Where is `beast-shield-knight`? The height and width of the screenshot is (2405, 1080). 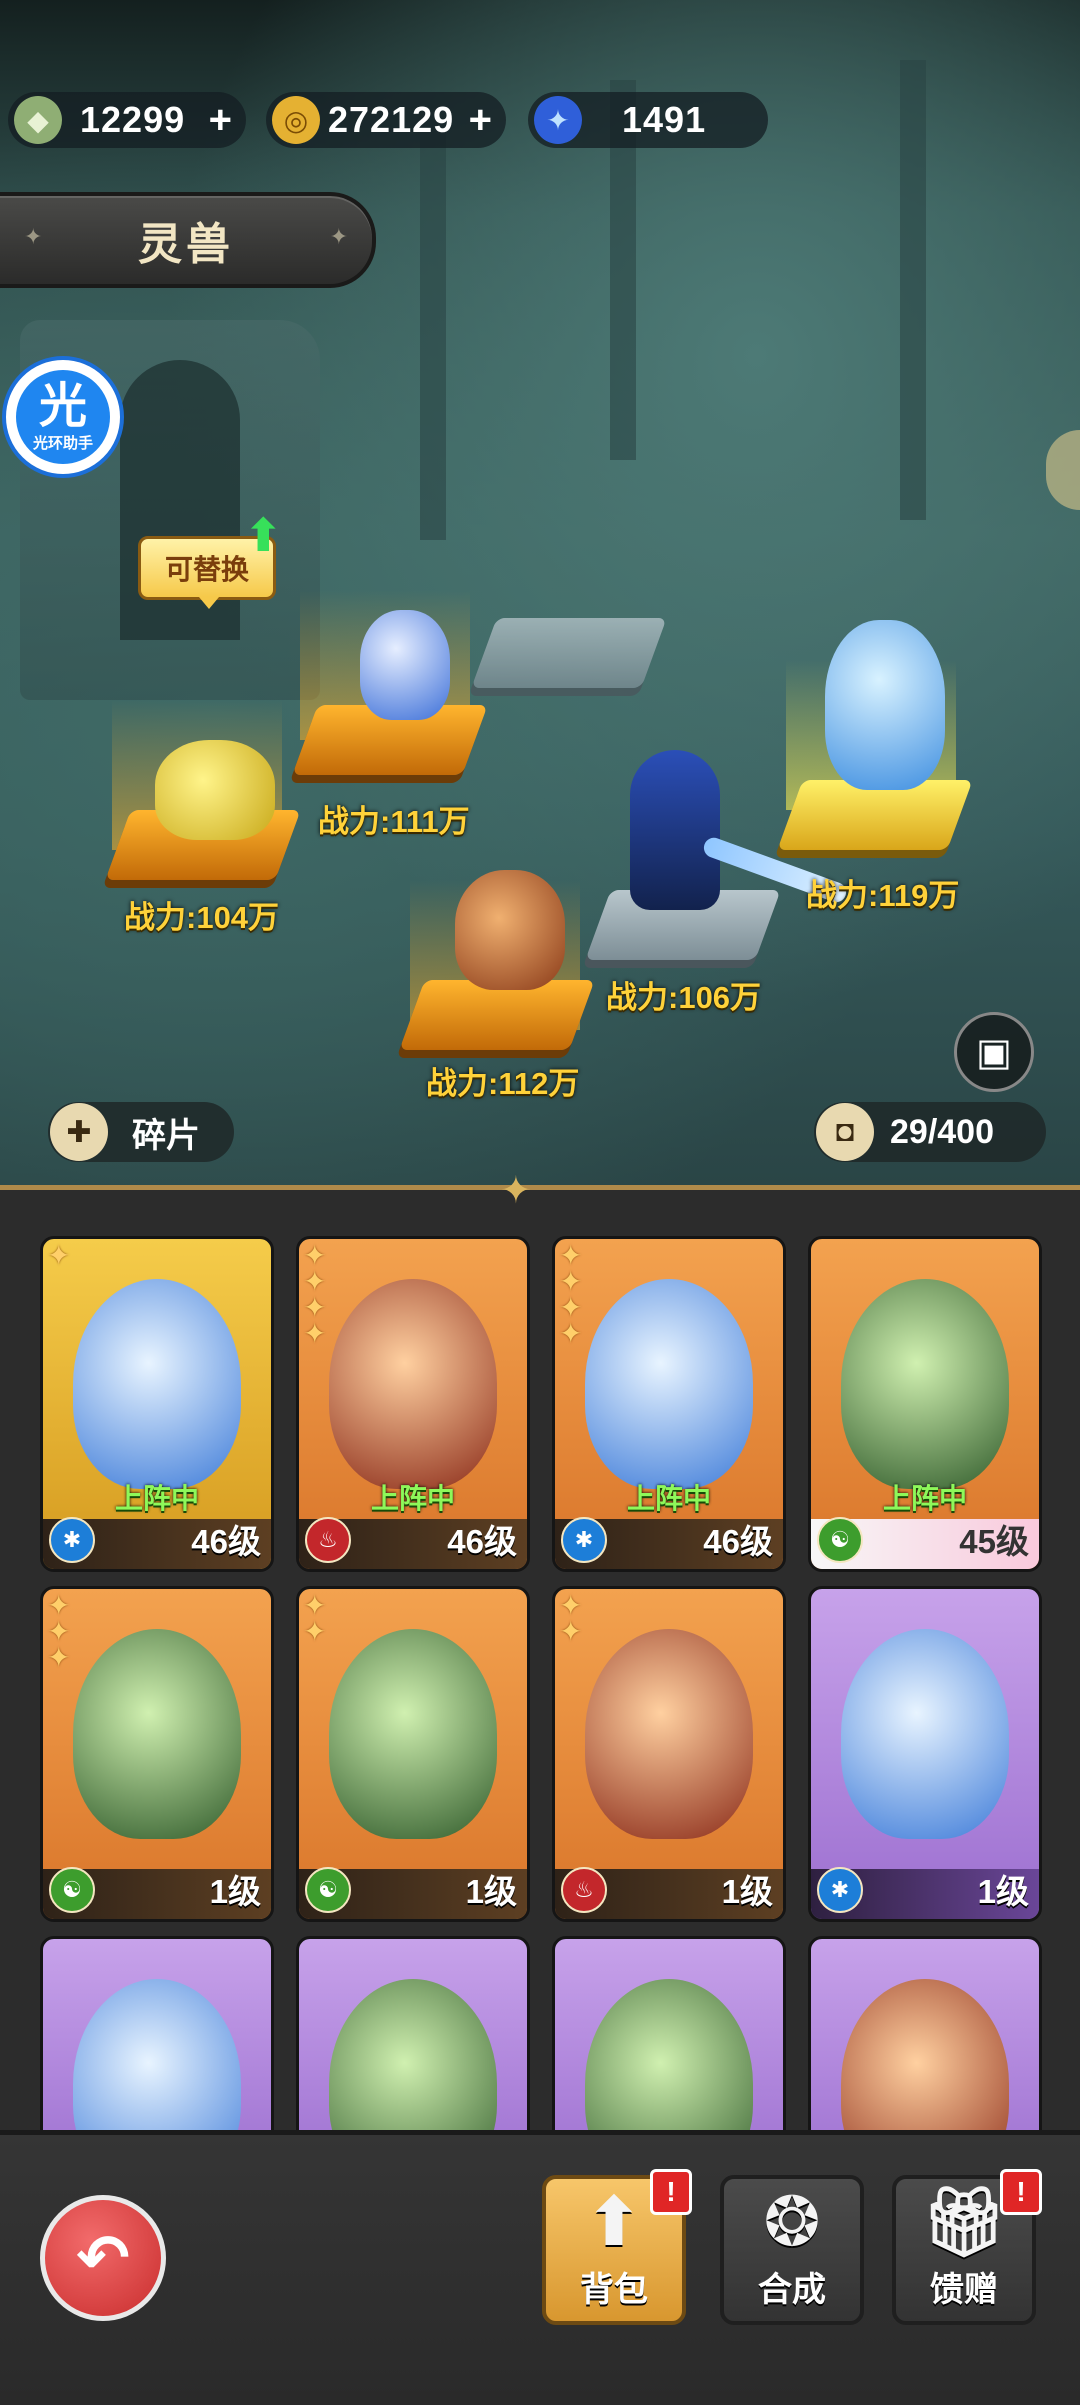 beast-shield-knight is located at coordinates (510, 930).